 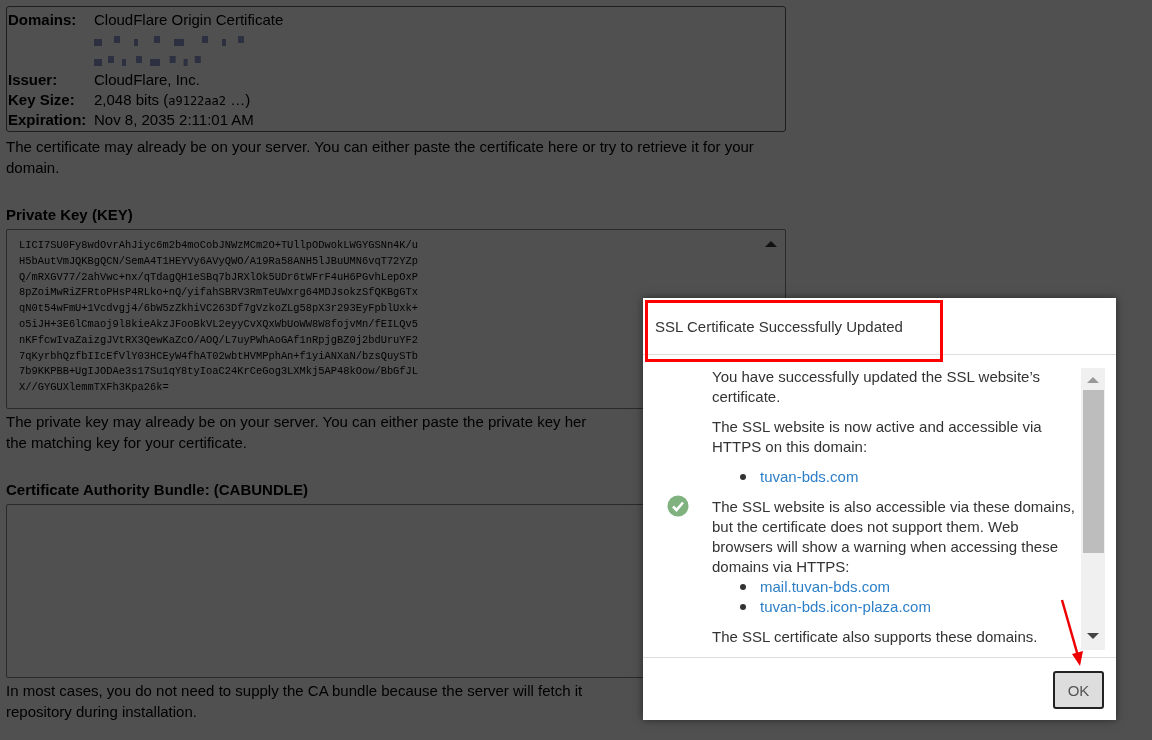 I want to click on field-label: Private Key (KEY), so click(x=70, y=214).